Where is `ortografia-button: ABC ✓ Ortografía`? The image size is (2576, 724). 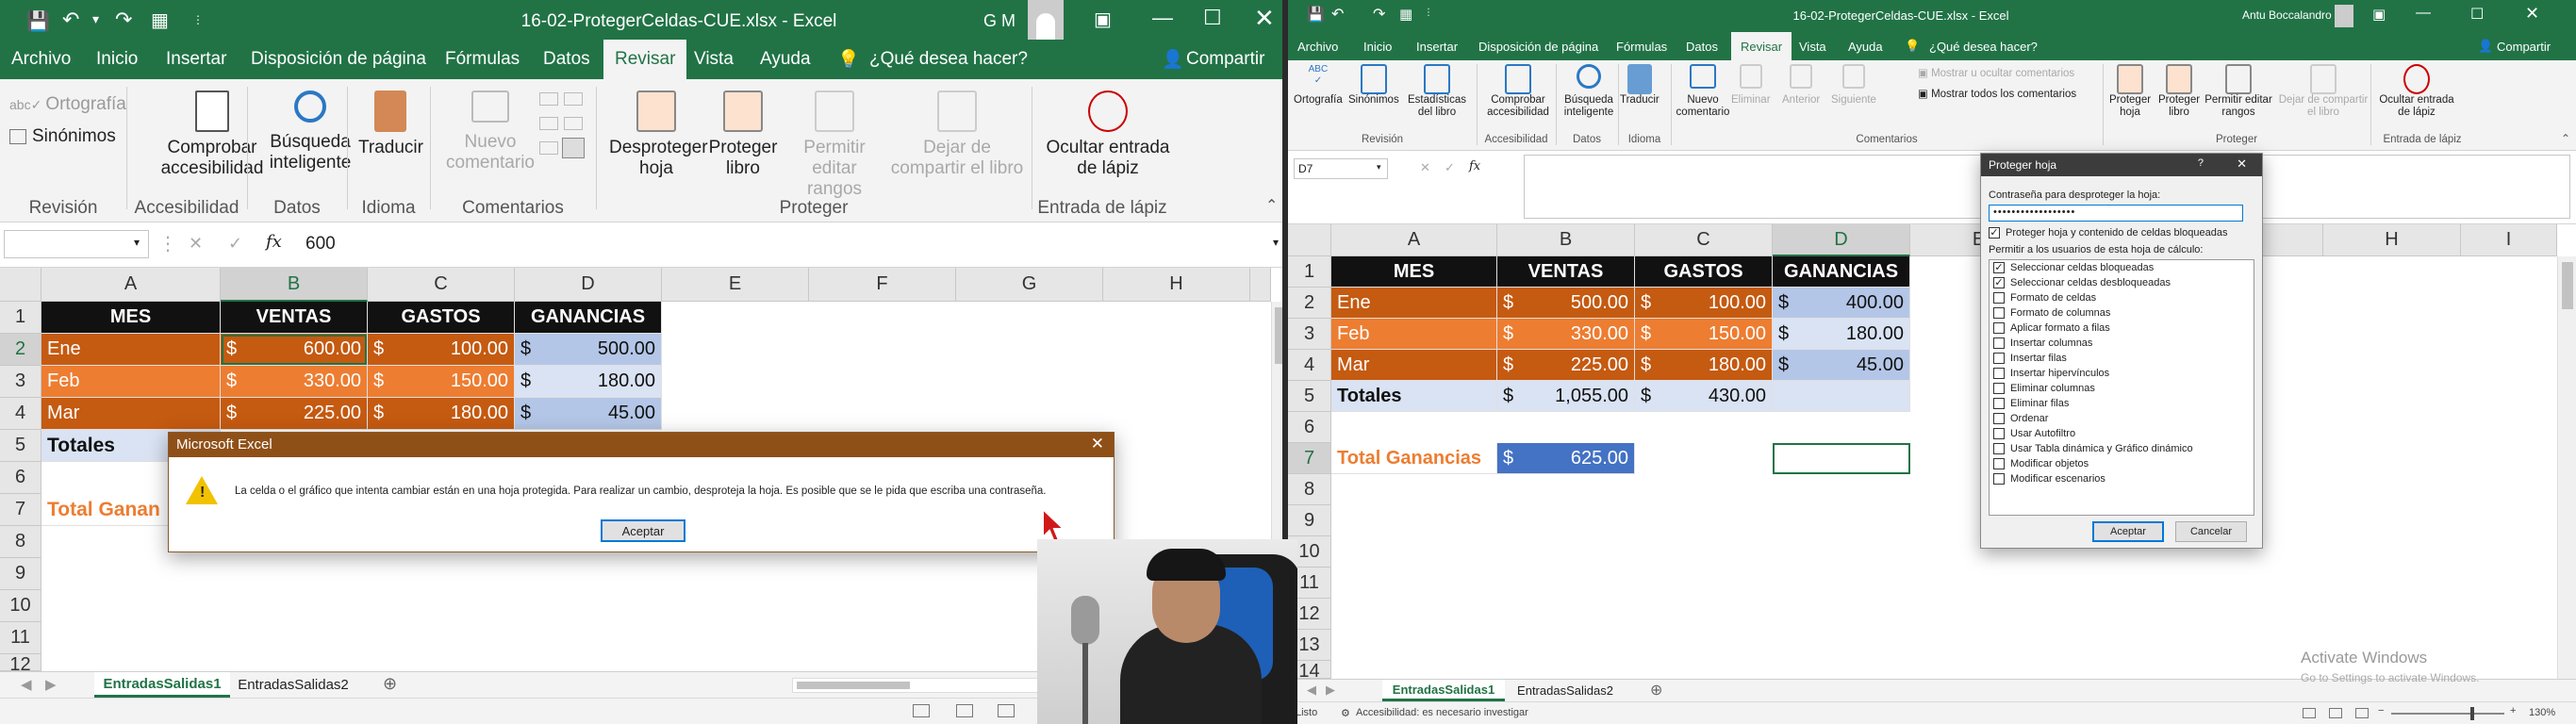
ortografia-button: ABC ✓ Ortografía is located at coordinates (1318, 85).